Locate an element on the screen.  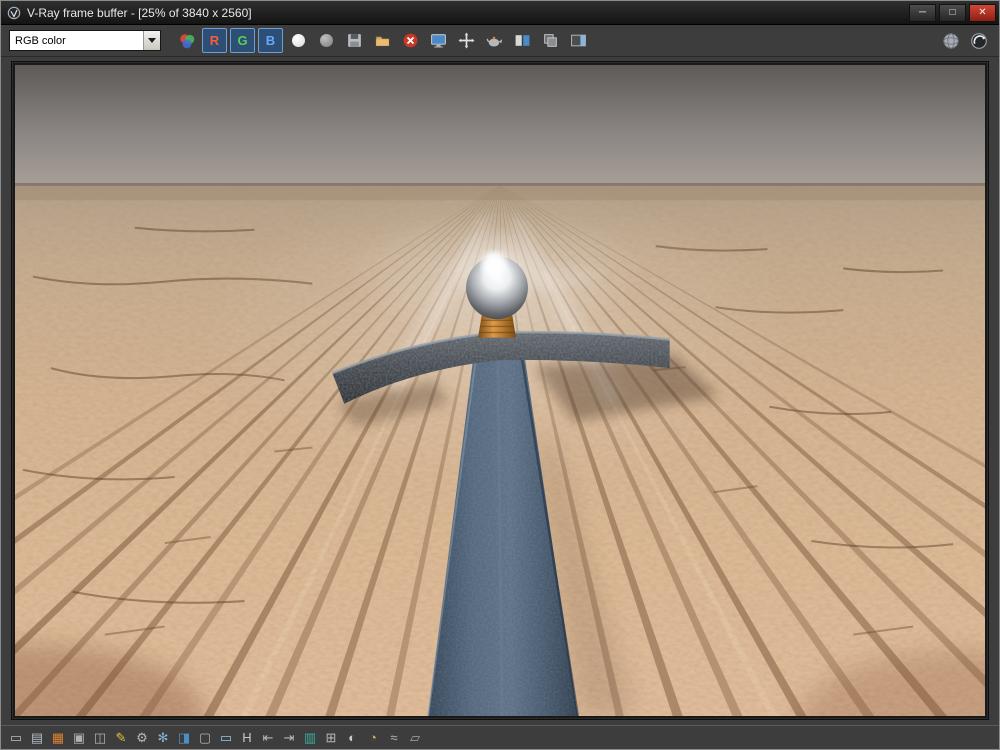
show-corrections-button is located at coordinates (186, 40).